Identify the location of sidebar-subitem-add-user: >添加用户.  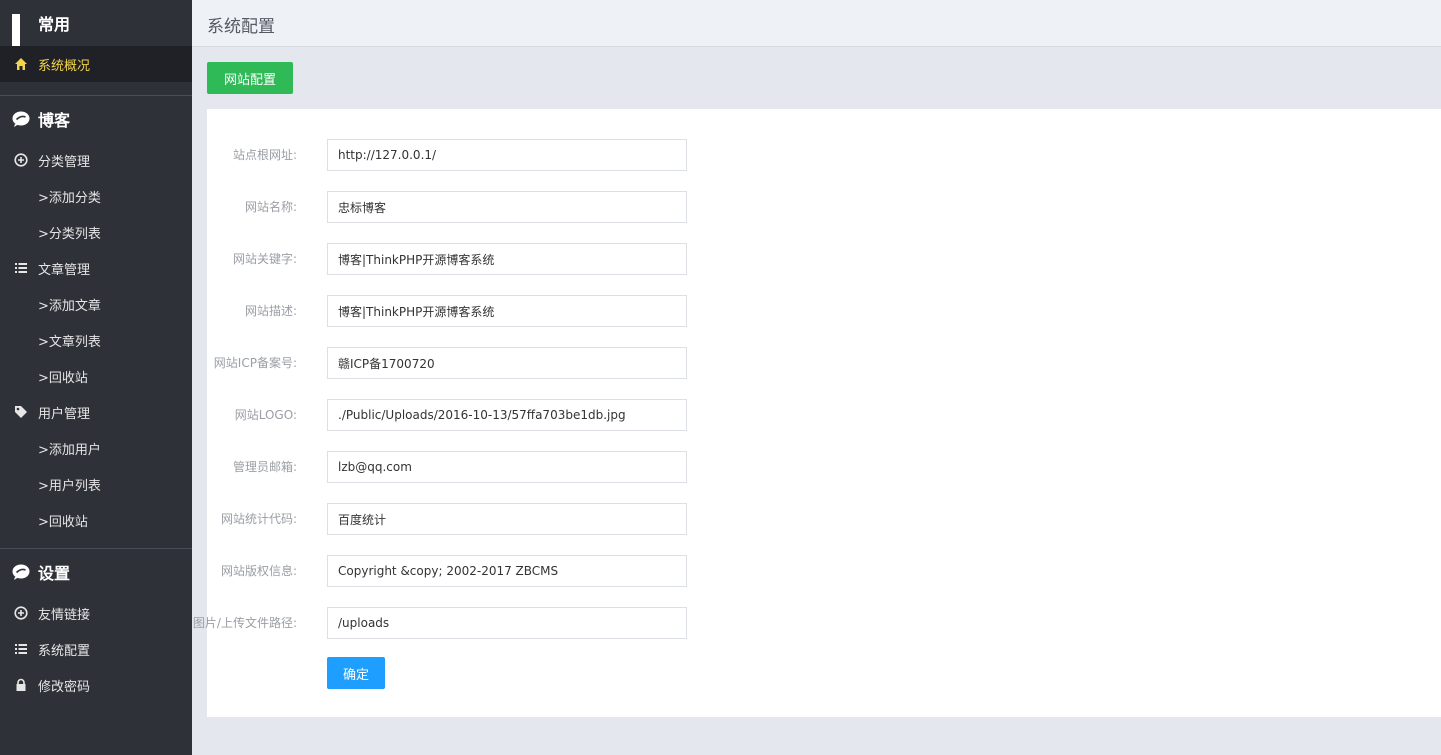
(96, 448).